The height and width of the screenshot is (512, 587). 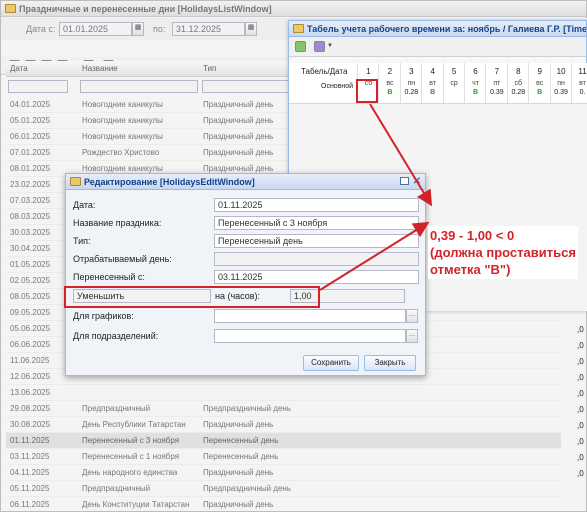 I want to click on arrow-to-annotation, so click(x=401, y=155).